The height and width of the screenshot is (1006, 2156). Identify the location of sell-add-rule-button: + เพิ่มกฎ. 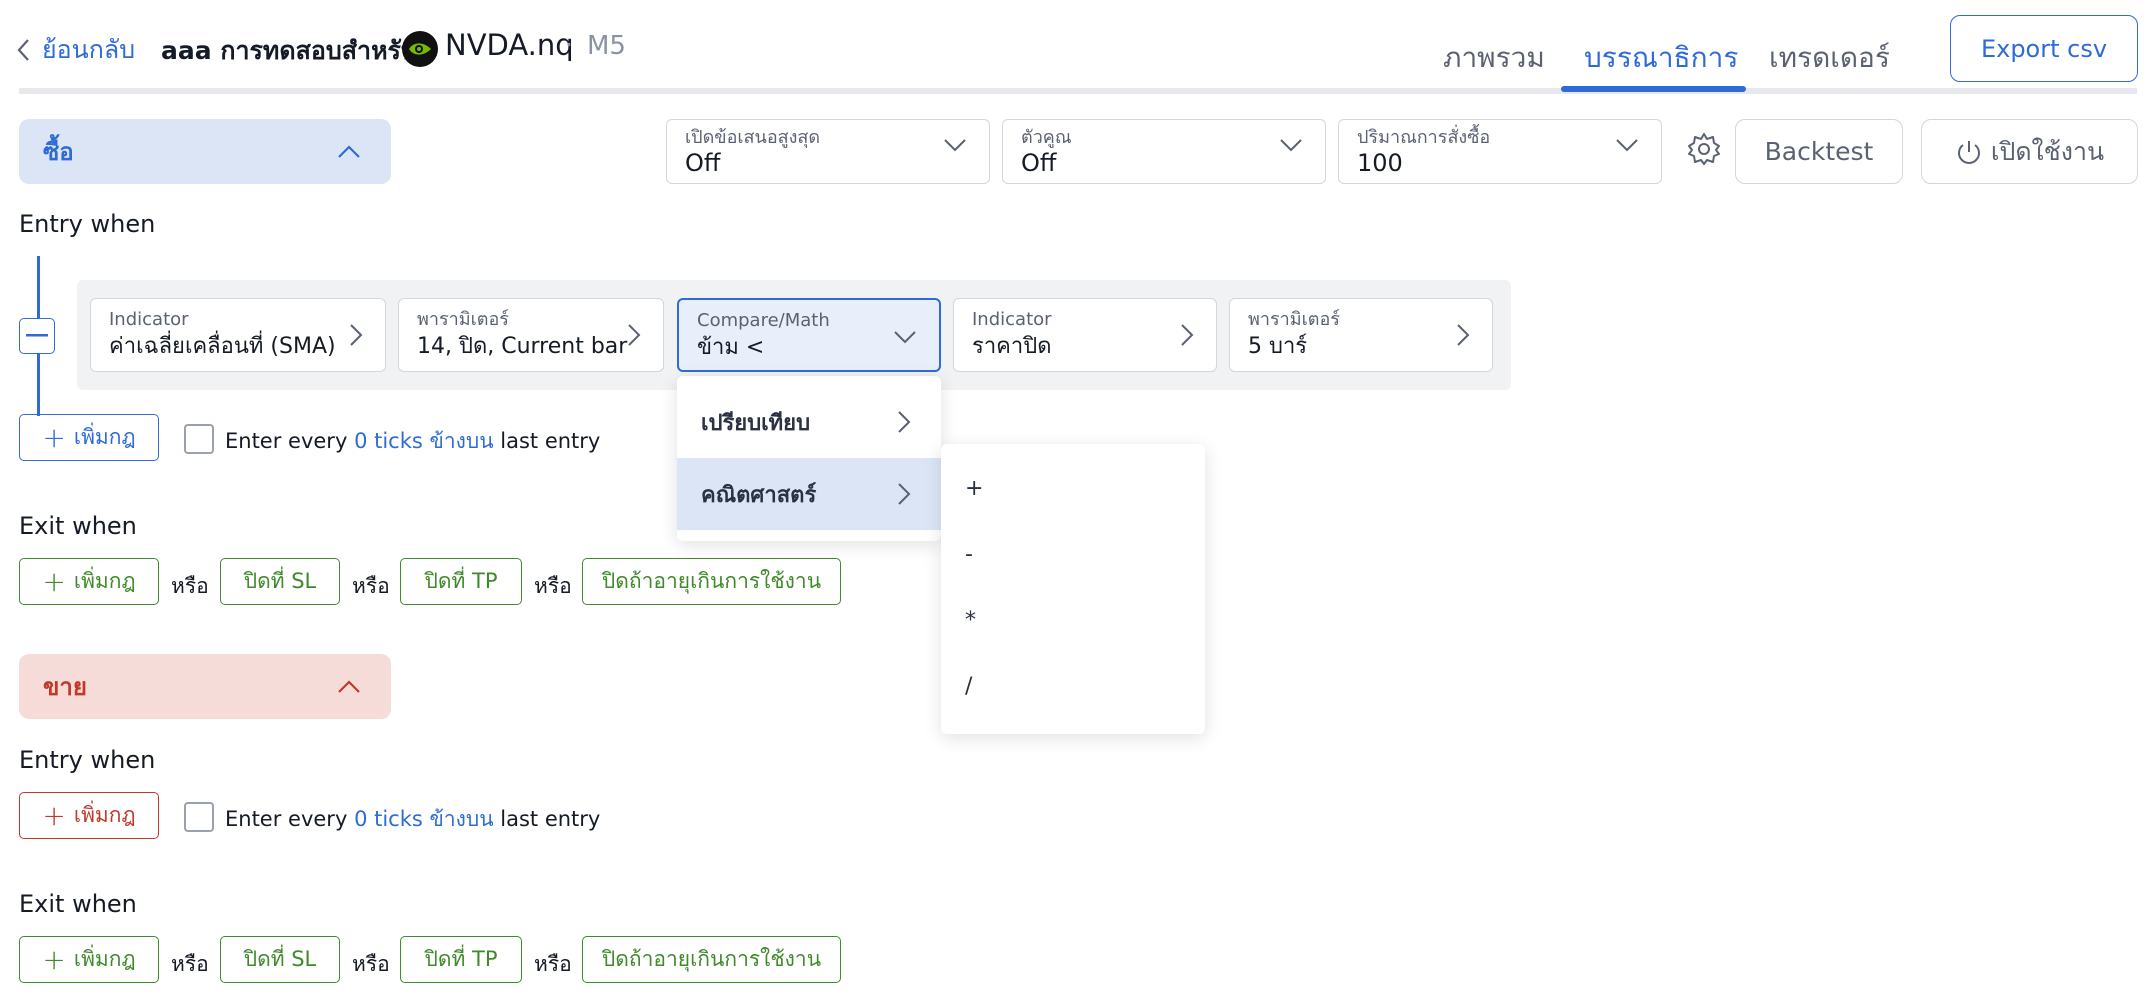
(89, 815).